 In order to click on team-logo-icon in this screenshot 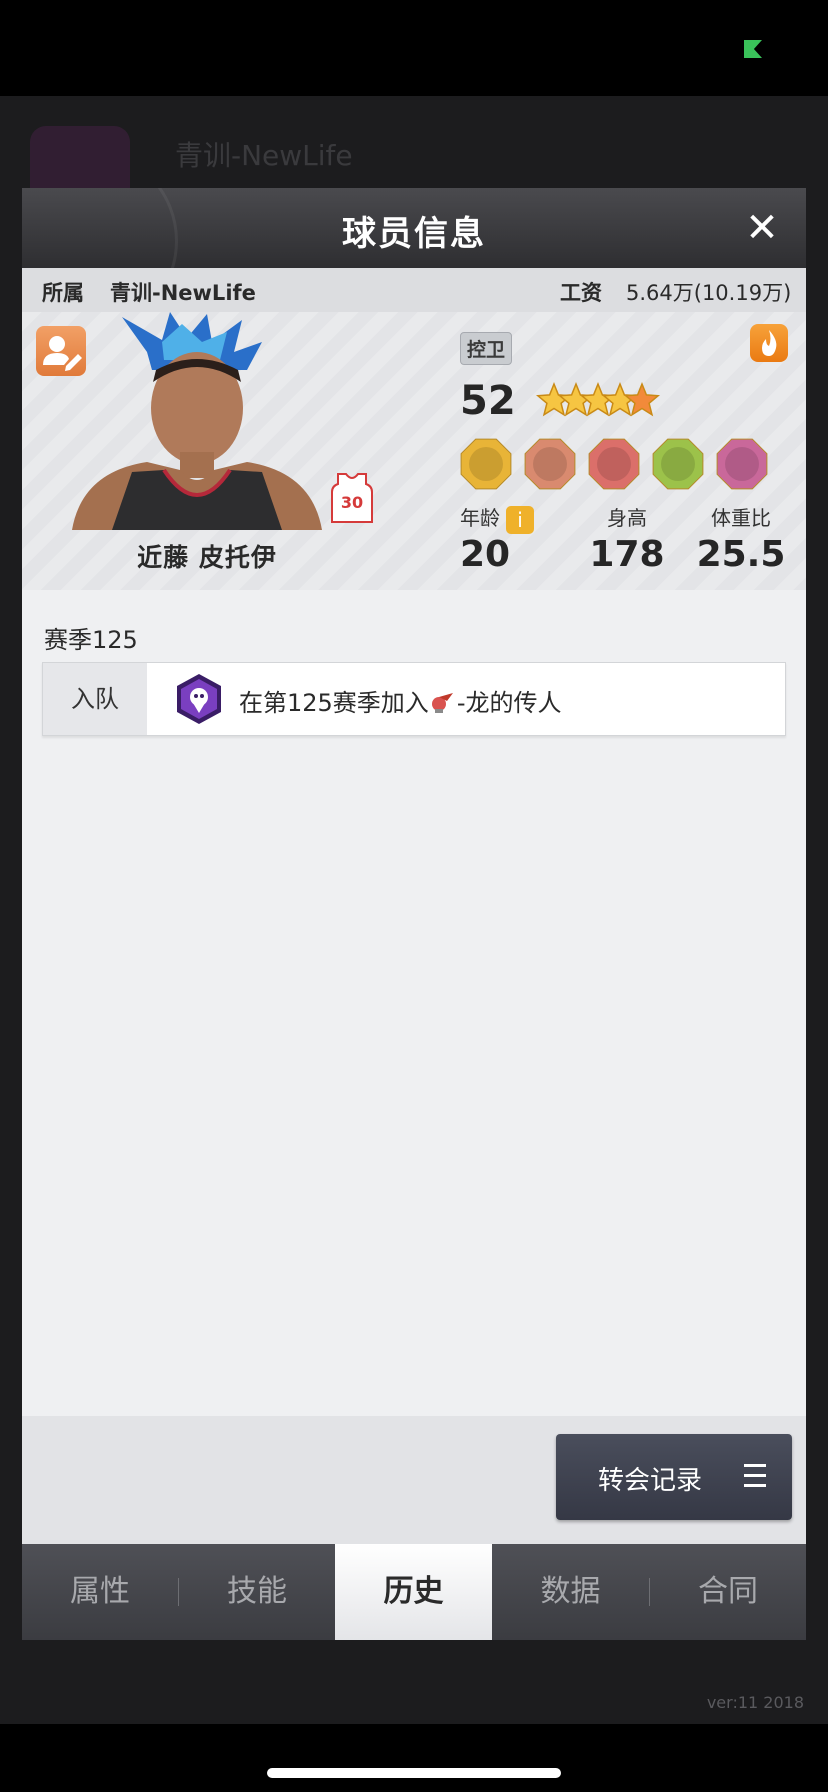, I will do `click(199, 699)`.